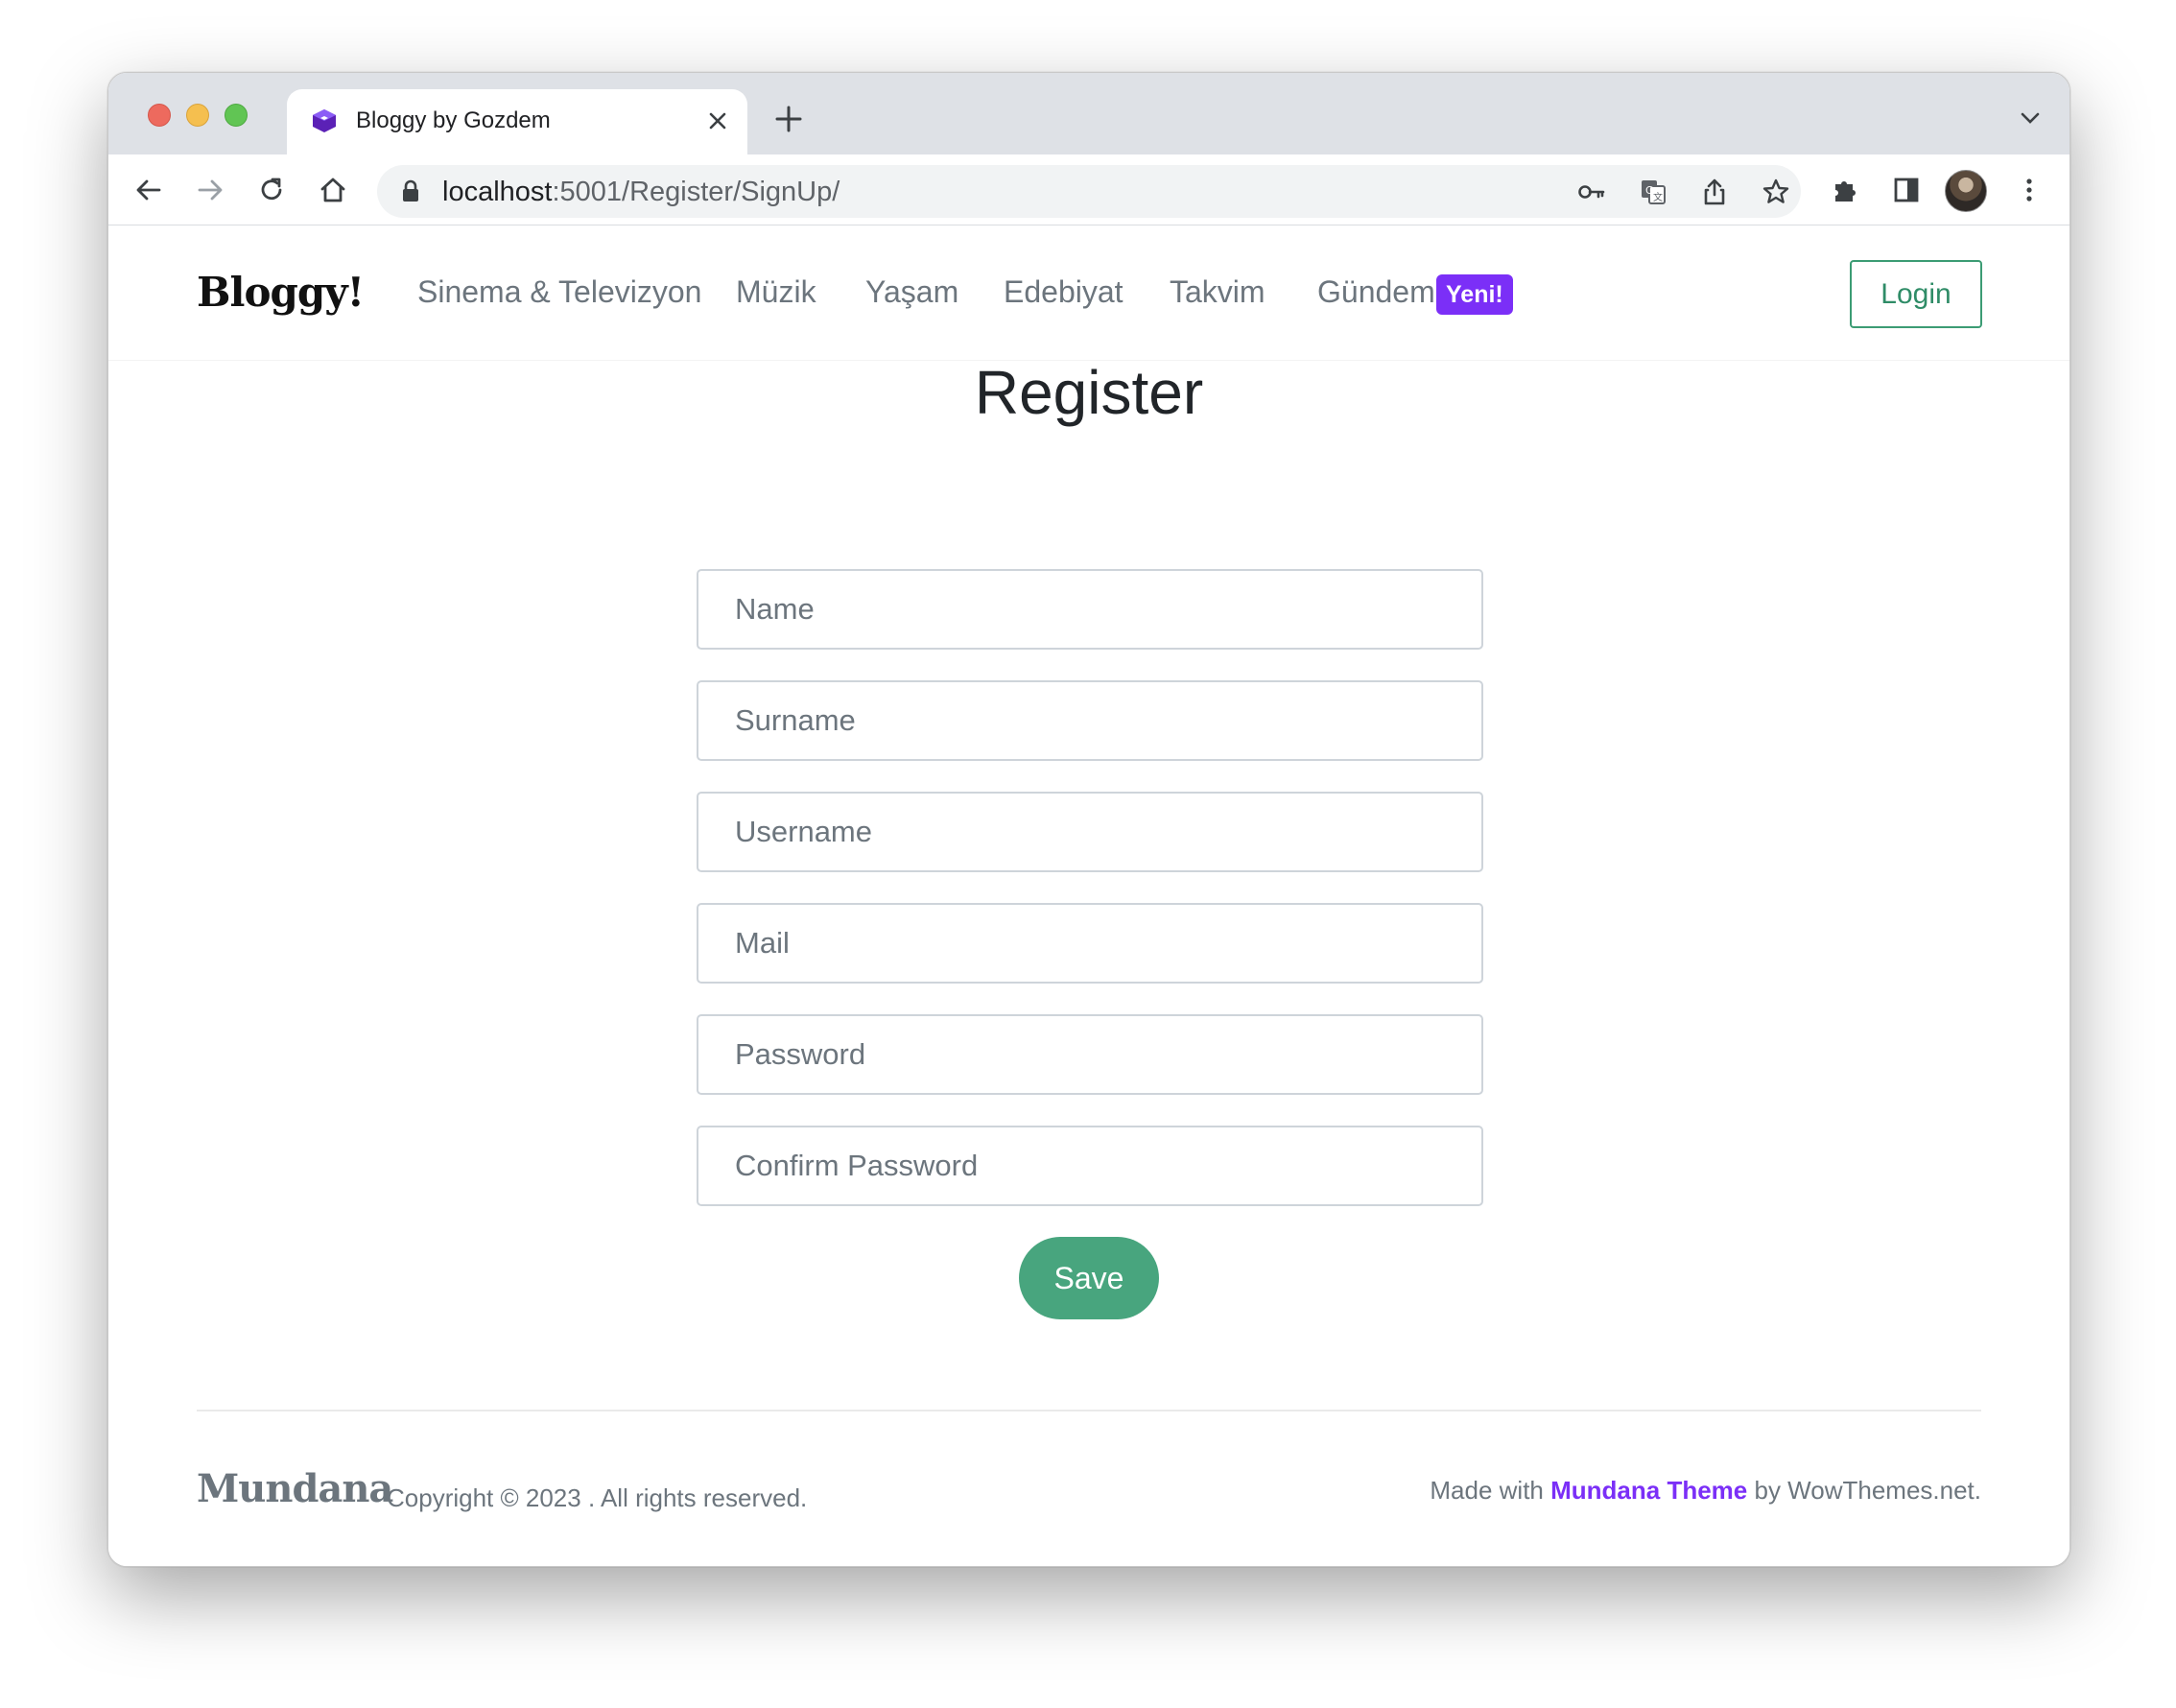 This screenshot has width=2176, height=1708. What do you see at coordinates (1591, 192) in the screenshot?
I see `key-icon` at bounding box center [1591, 192].